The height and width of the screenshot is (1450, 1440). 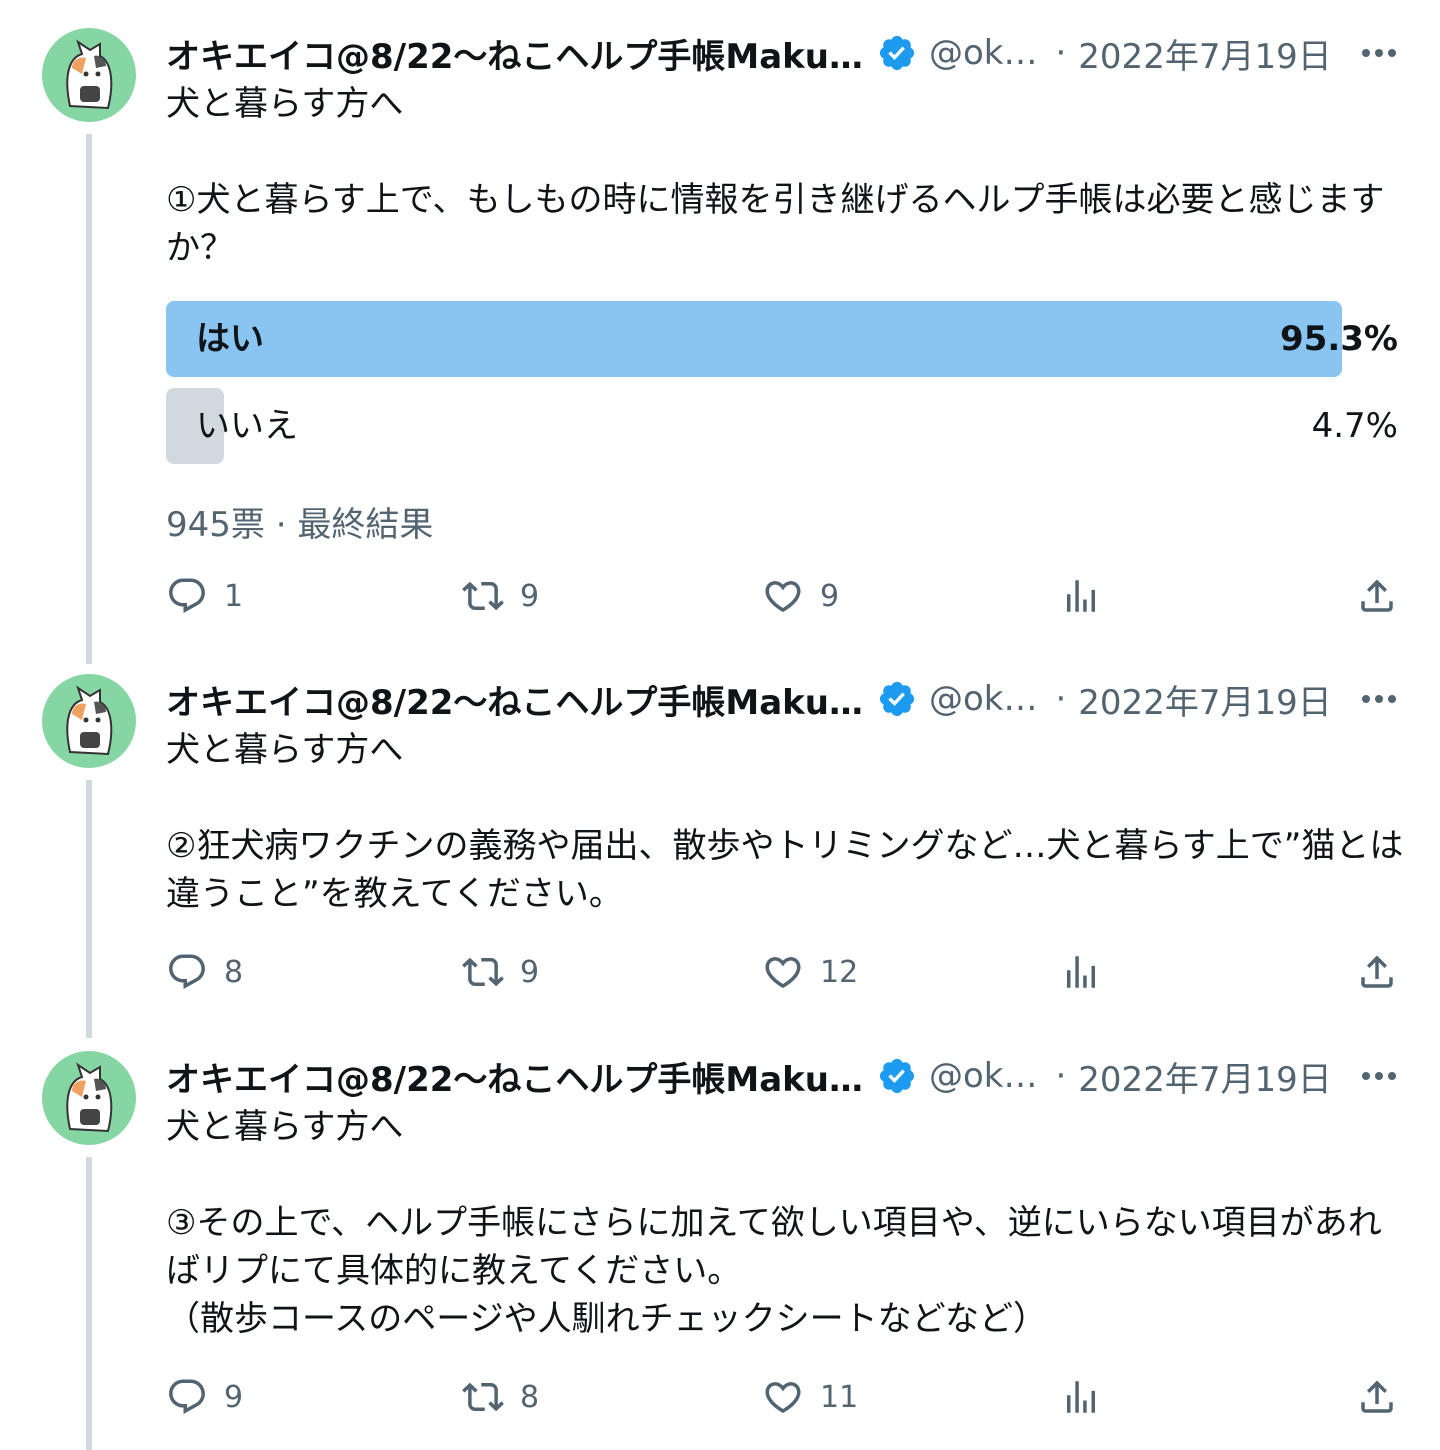 What do you see at coordinates (810, 1397) in the screenshot?
I see `like-button: 11` at bounding box center [810, 1397].